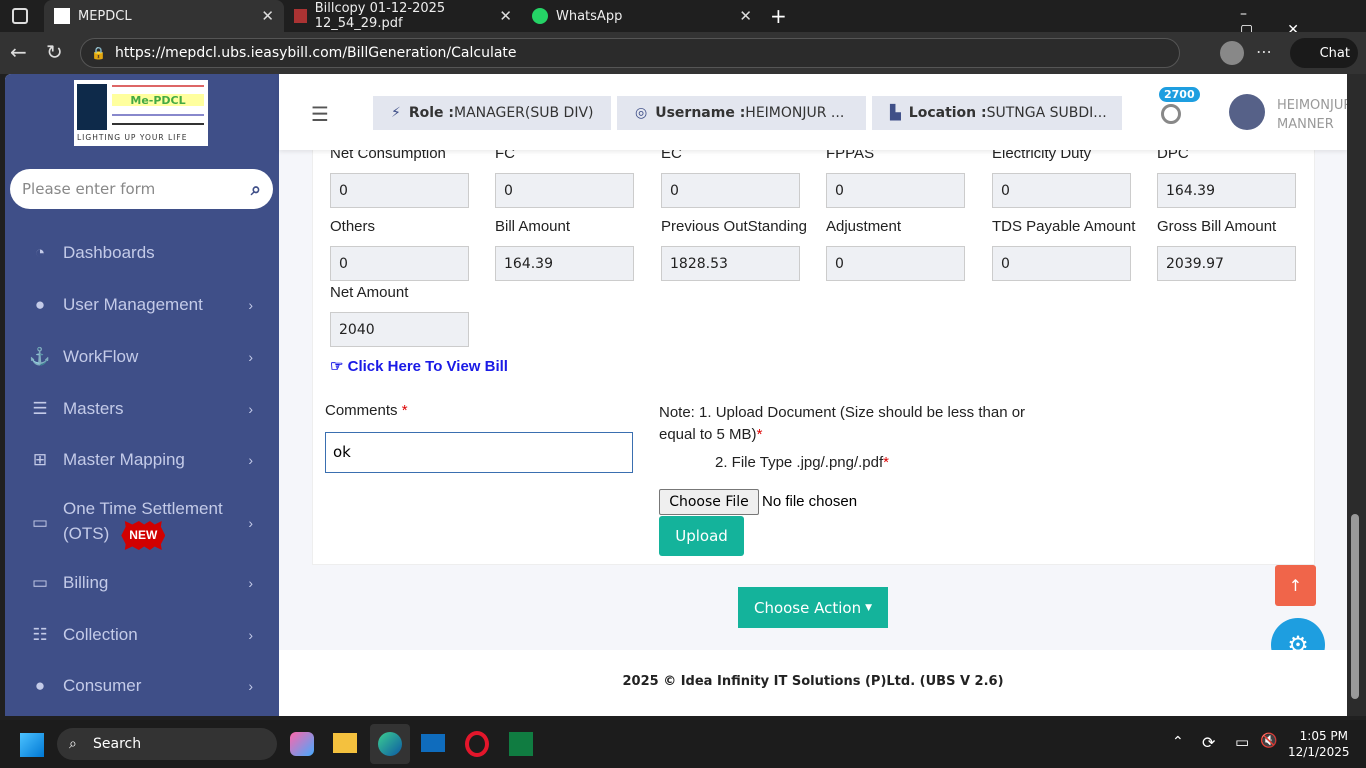  I want to click on tab-whatsapp: WhatsApp ✕, so click(642, 16).